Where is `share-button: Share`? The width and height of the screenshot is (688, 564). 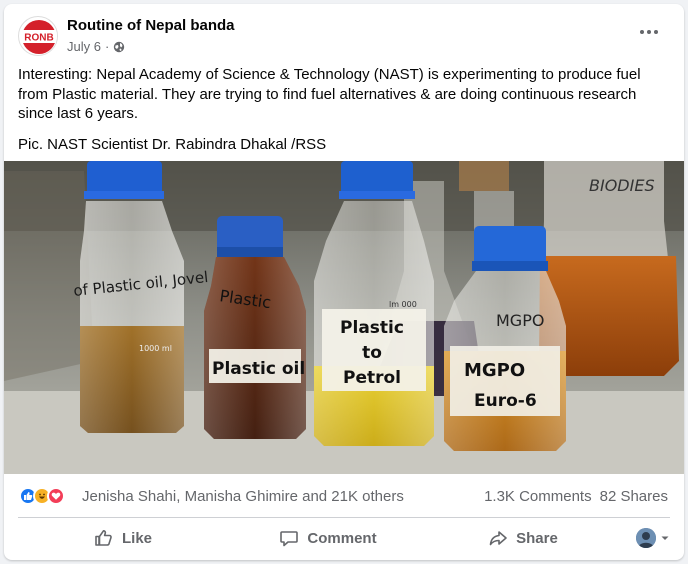 share-button: Share is located at coordinates (523, 538).